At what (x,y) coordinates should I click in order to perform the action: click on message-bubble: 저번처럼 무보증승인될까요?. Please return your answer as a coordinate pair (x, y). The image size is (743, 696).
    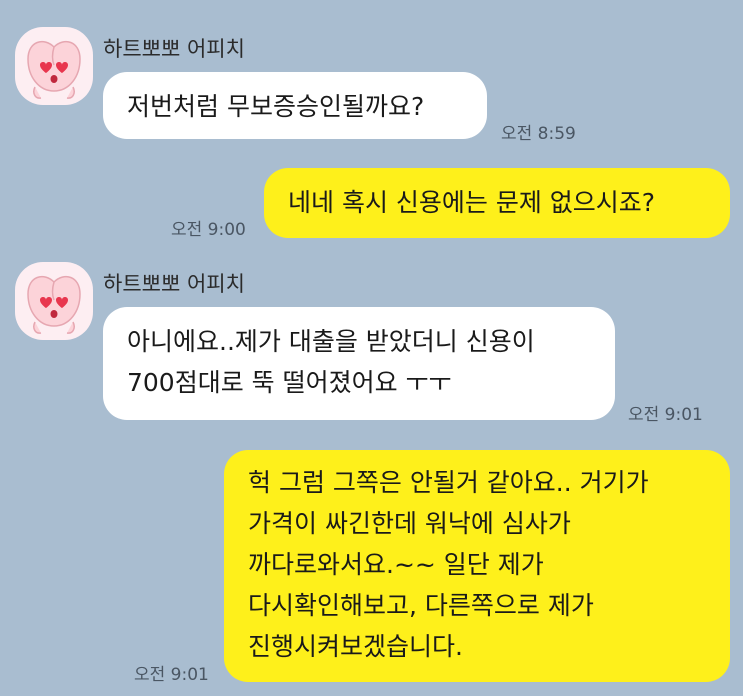
    Looking at the image, I should click on (295, 105).